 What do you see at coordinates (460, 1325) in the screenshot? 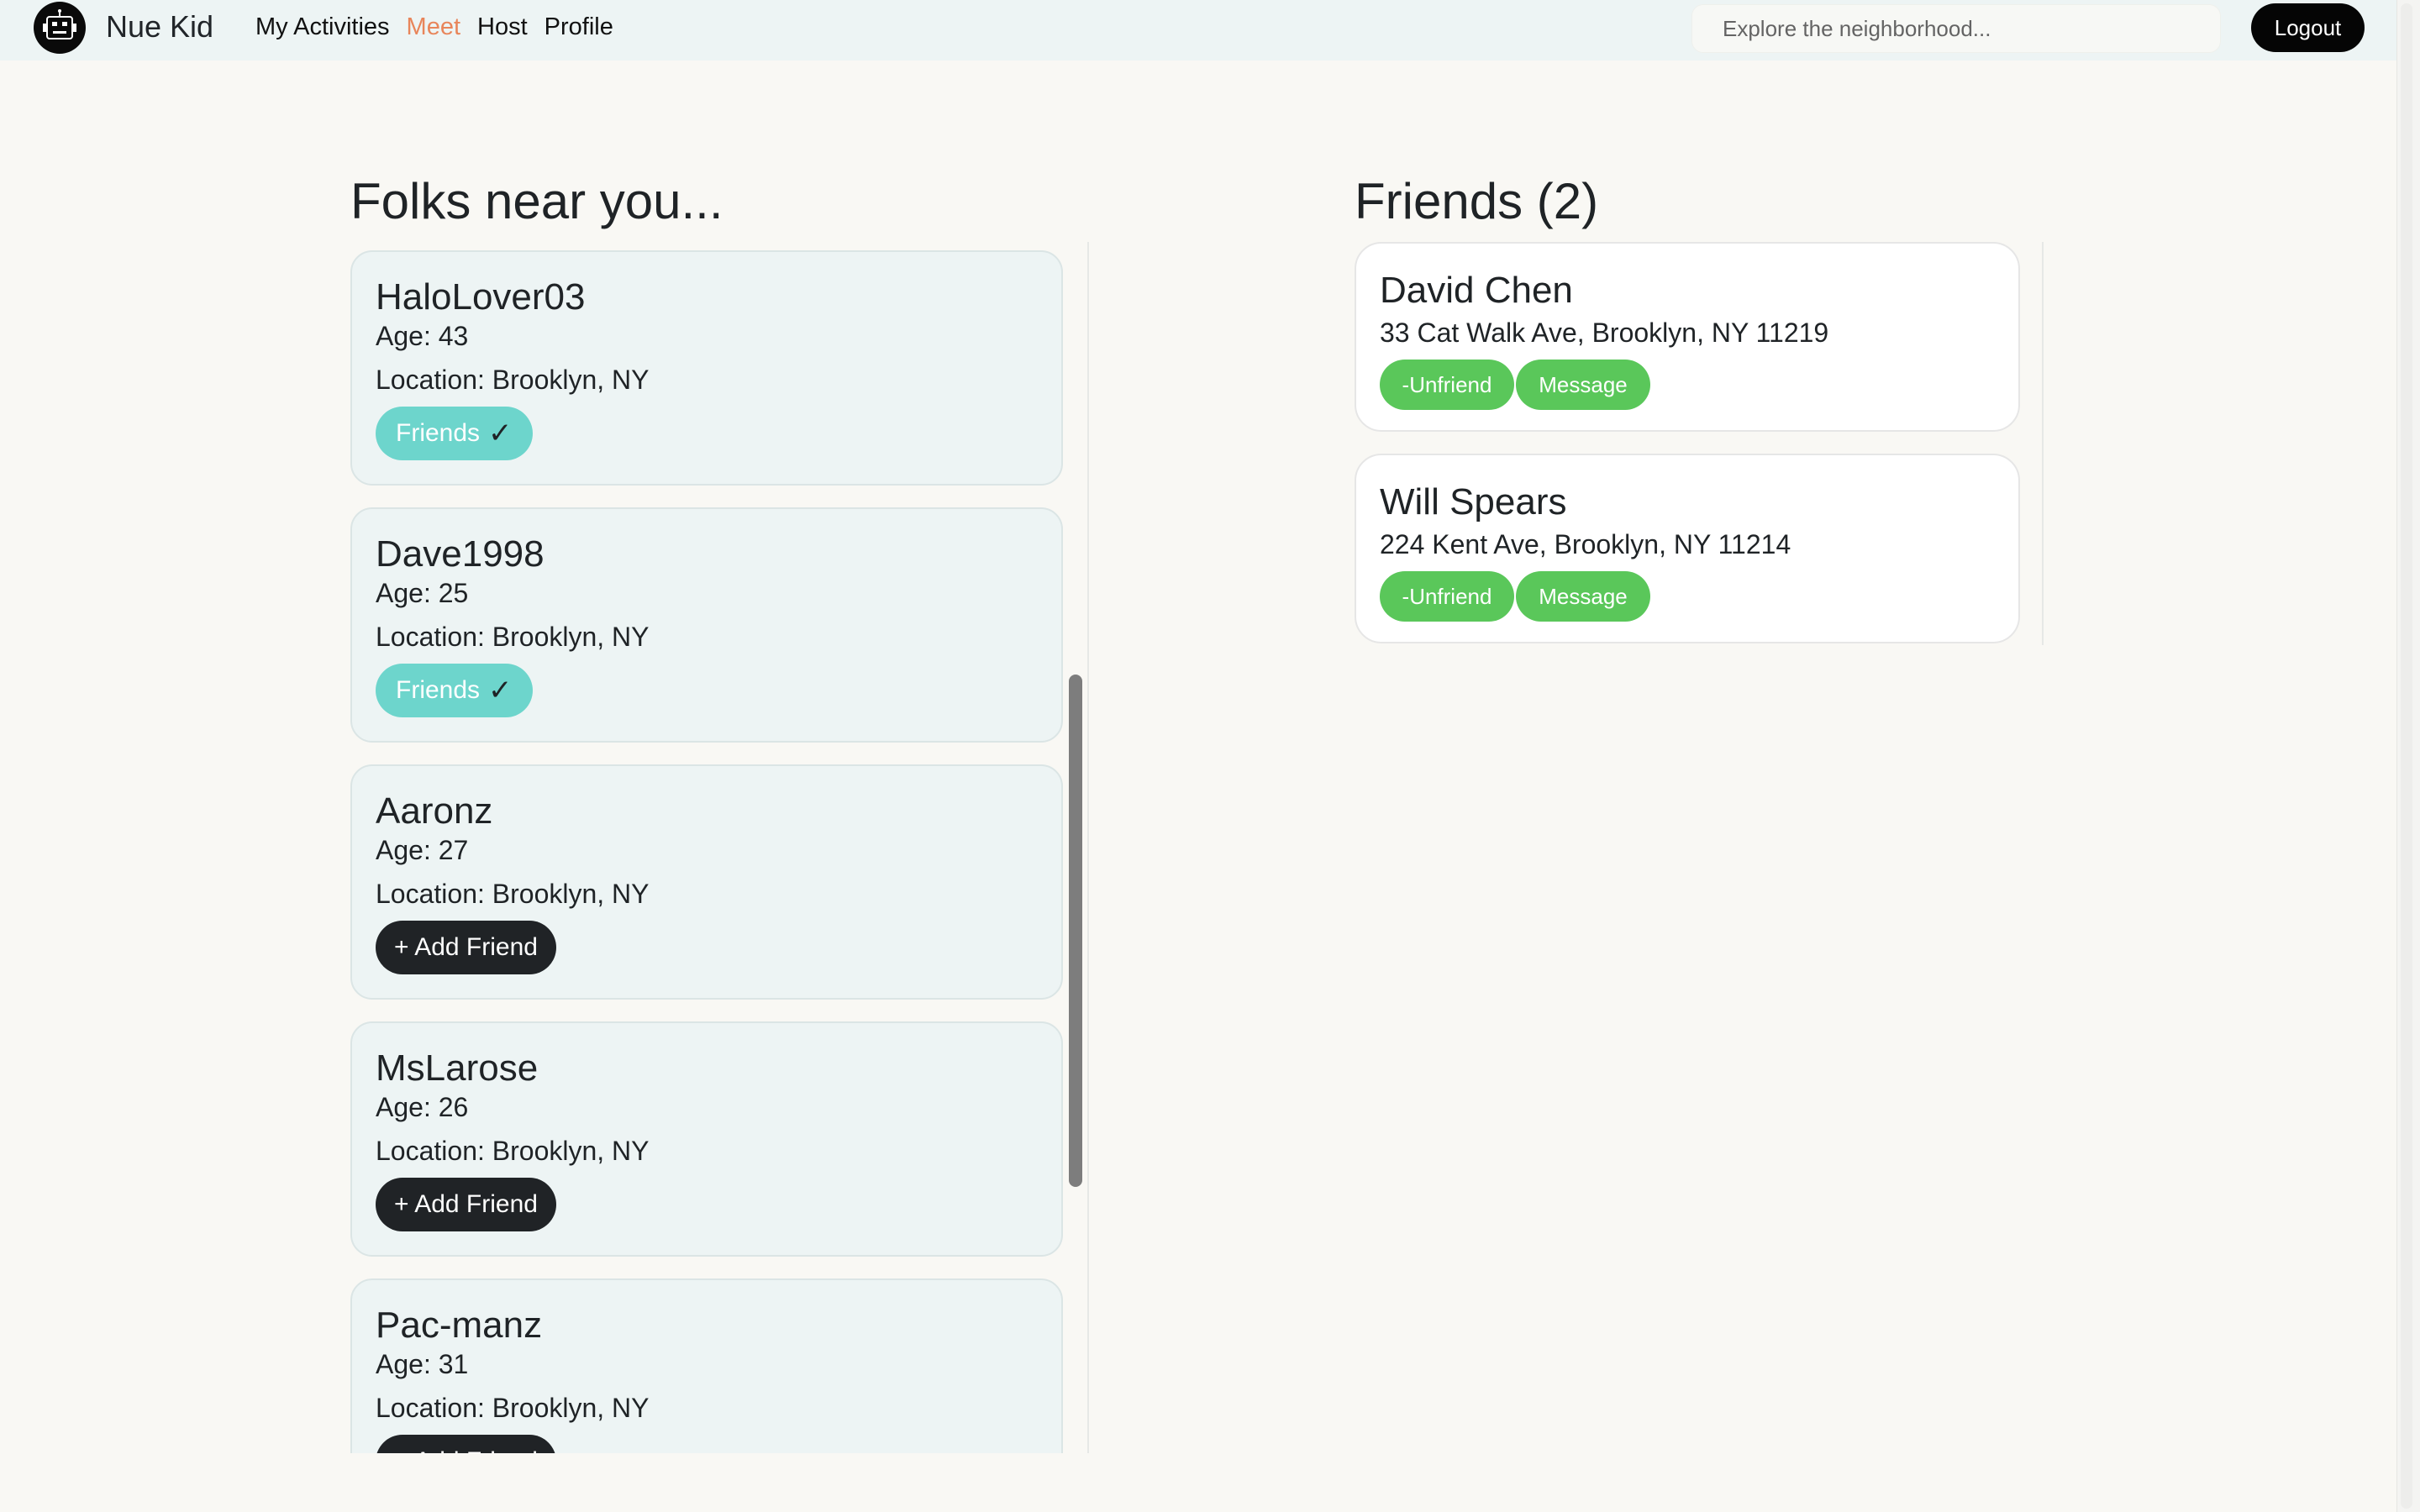
I see `folk-name: Pac-manz` at bounding box center [460, 1325].